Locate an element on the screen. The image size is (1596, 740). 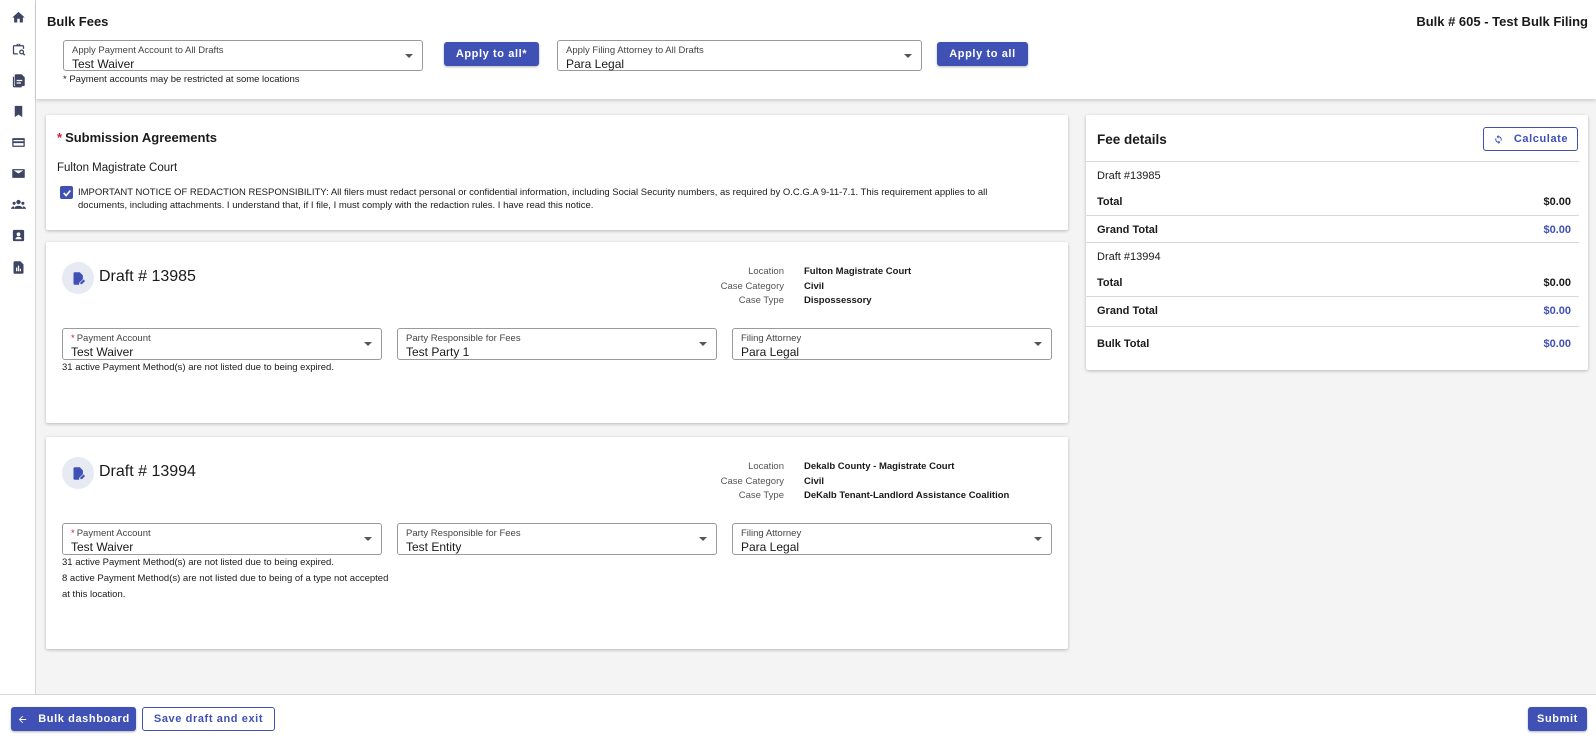
calculate-button: Calculate is located at coordinates (1530, 139).